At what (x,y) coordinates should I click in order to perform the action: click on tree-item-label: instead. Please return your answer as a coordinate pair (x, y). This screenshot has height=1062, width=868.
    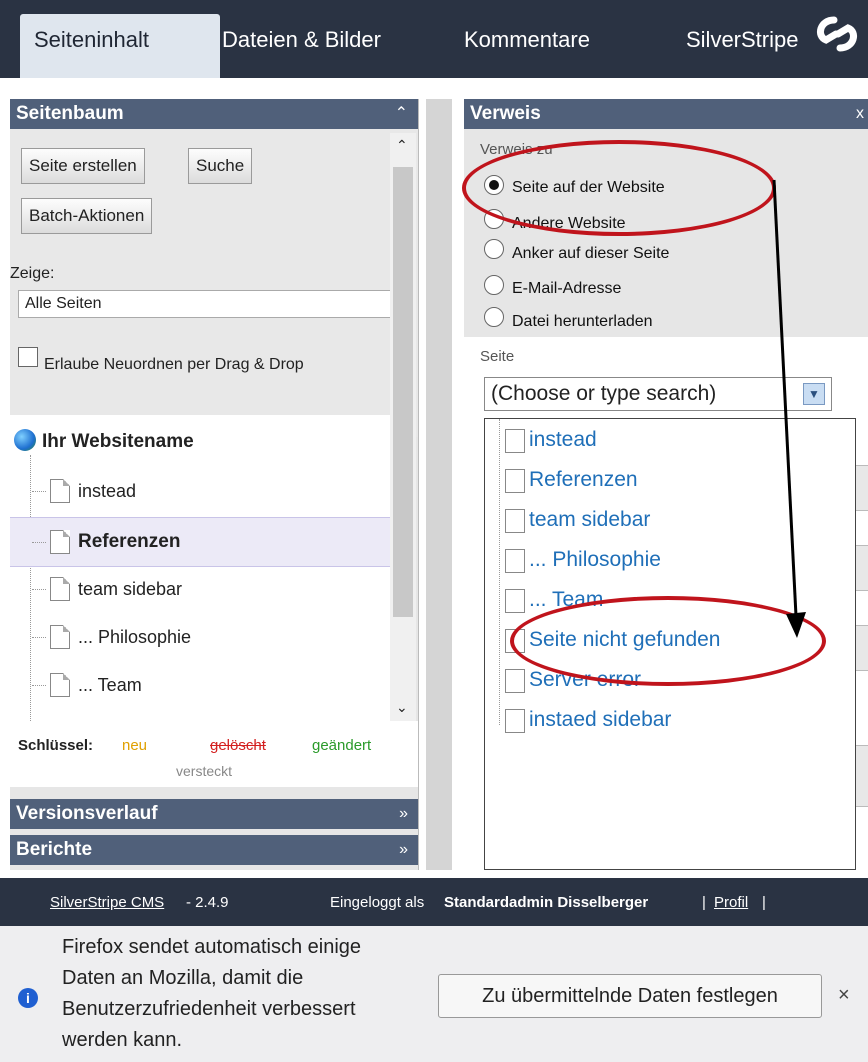
    Looking at the image, I should click on (107, 491).